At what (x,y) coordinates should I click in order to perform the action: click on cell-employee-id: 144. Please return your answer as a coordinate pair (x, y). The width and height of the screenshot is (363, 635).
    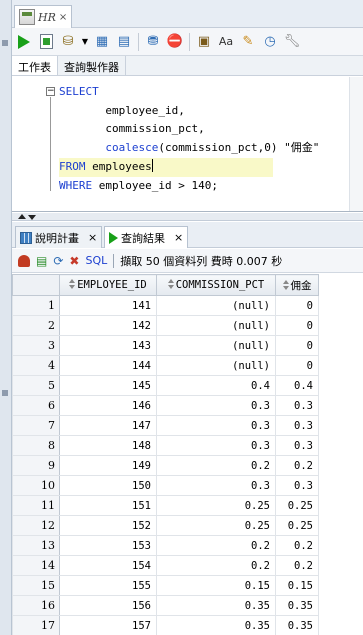
    Looking at the image, I should click on (108, 365).